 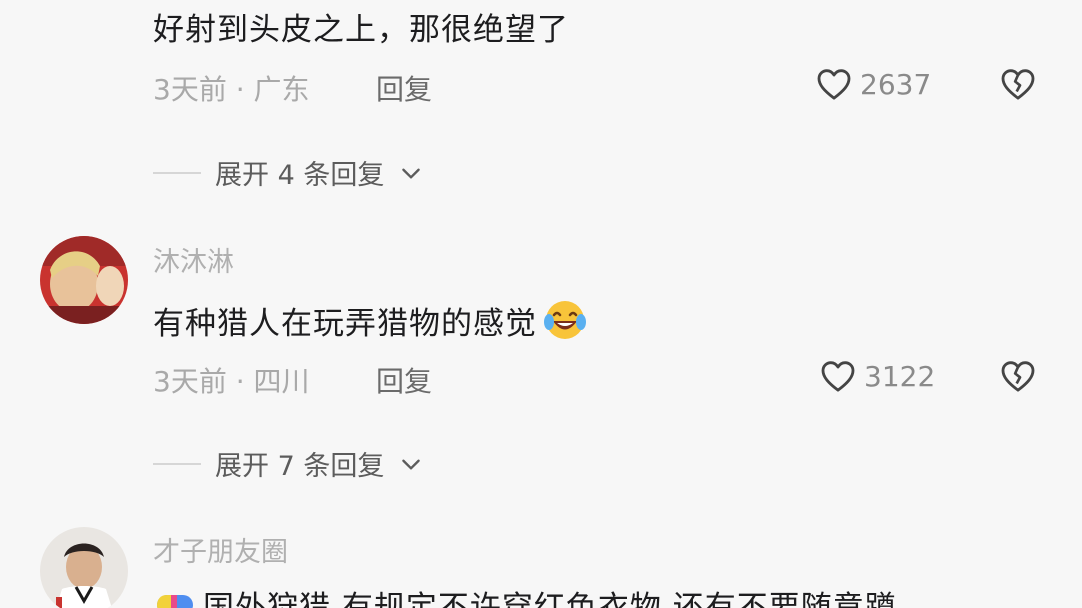 I want to click on like-count: 2637, so click(x=896, y=84).